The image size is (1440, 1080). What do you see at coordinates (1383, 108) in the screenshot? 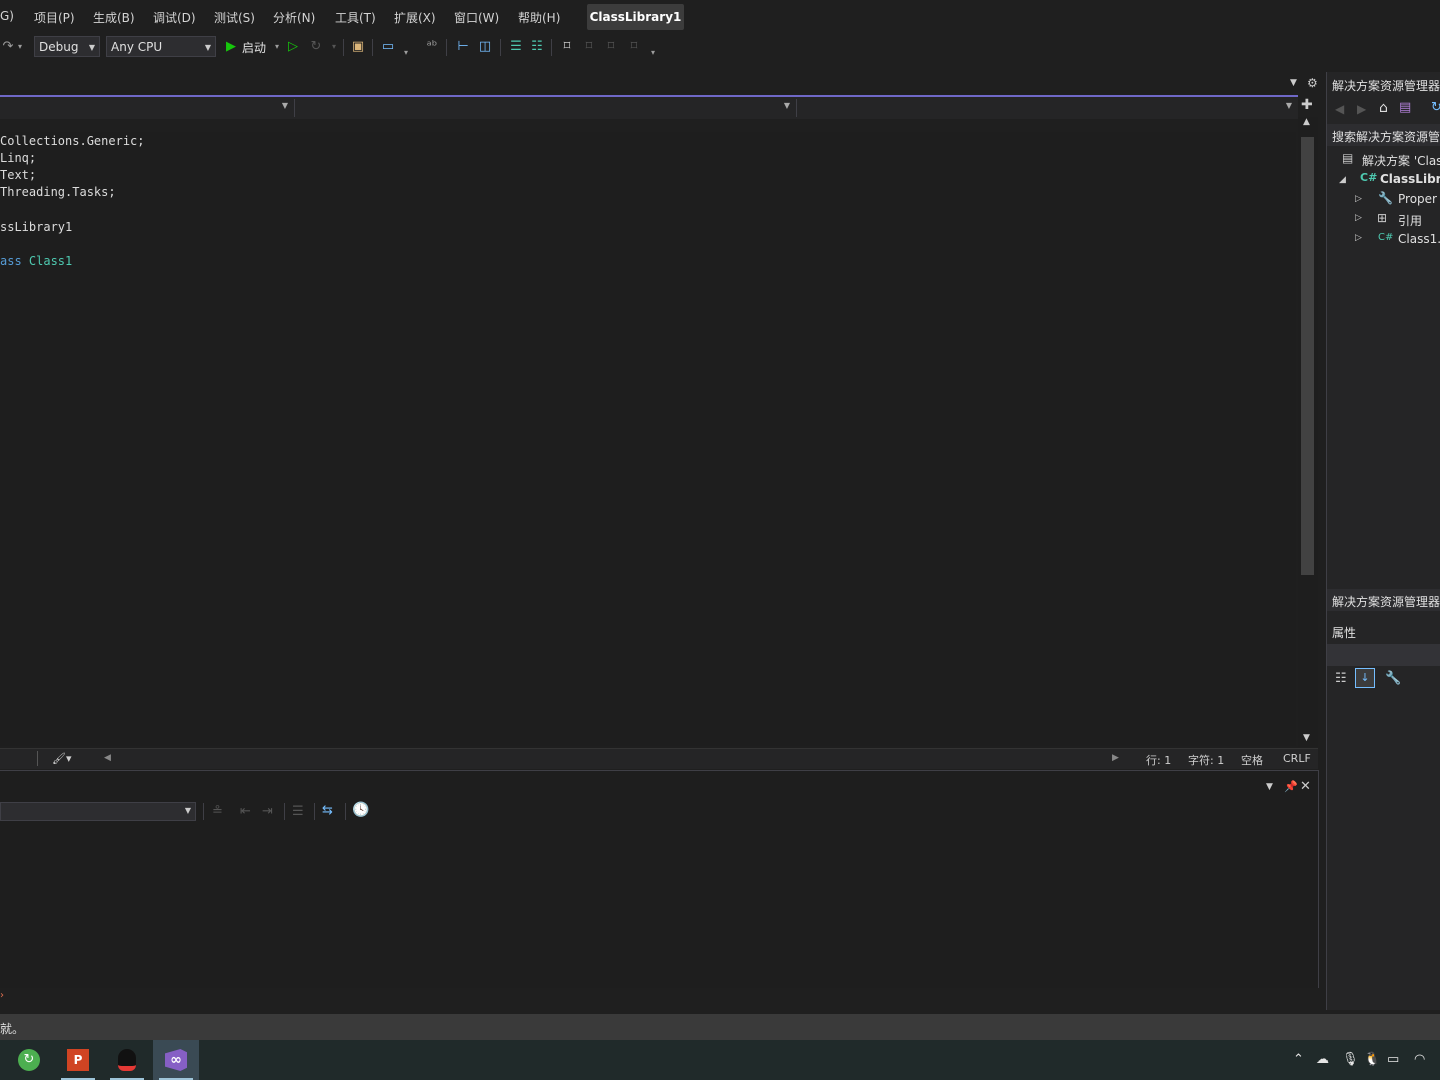
I see `home-icon: ⌂` at bounding box center [1383, 108].